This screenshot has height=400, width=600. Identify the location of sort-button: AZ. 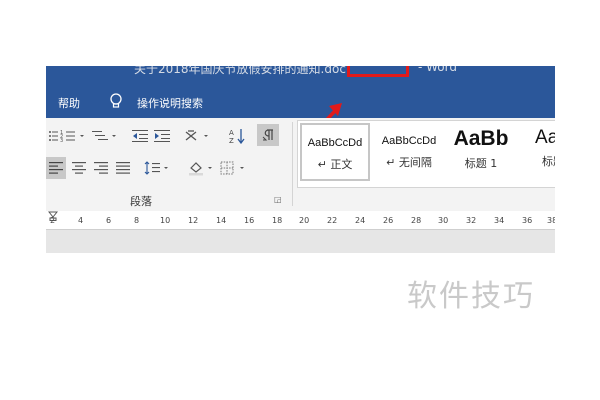
(237, 136).